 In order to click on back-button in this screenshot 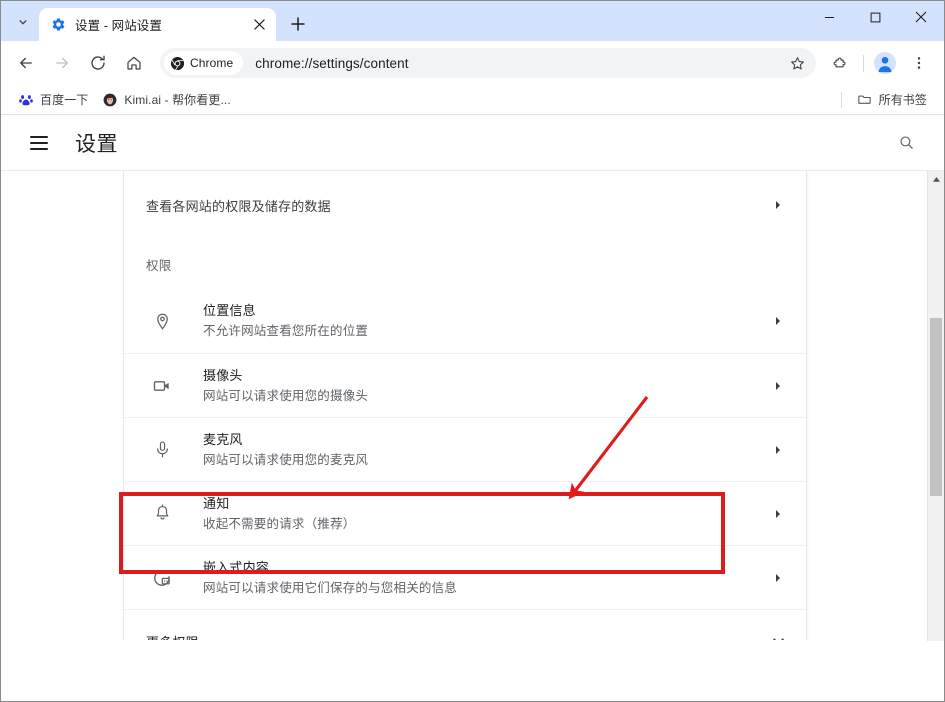, I will do `click(26, 63)`.